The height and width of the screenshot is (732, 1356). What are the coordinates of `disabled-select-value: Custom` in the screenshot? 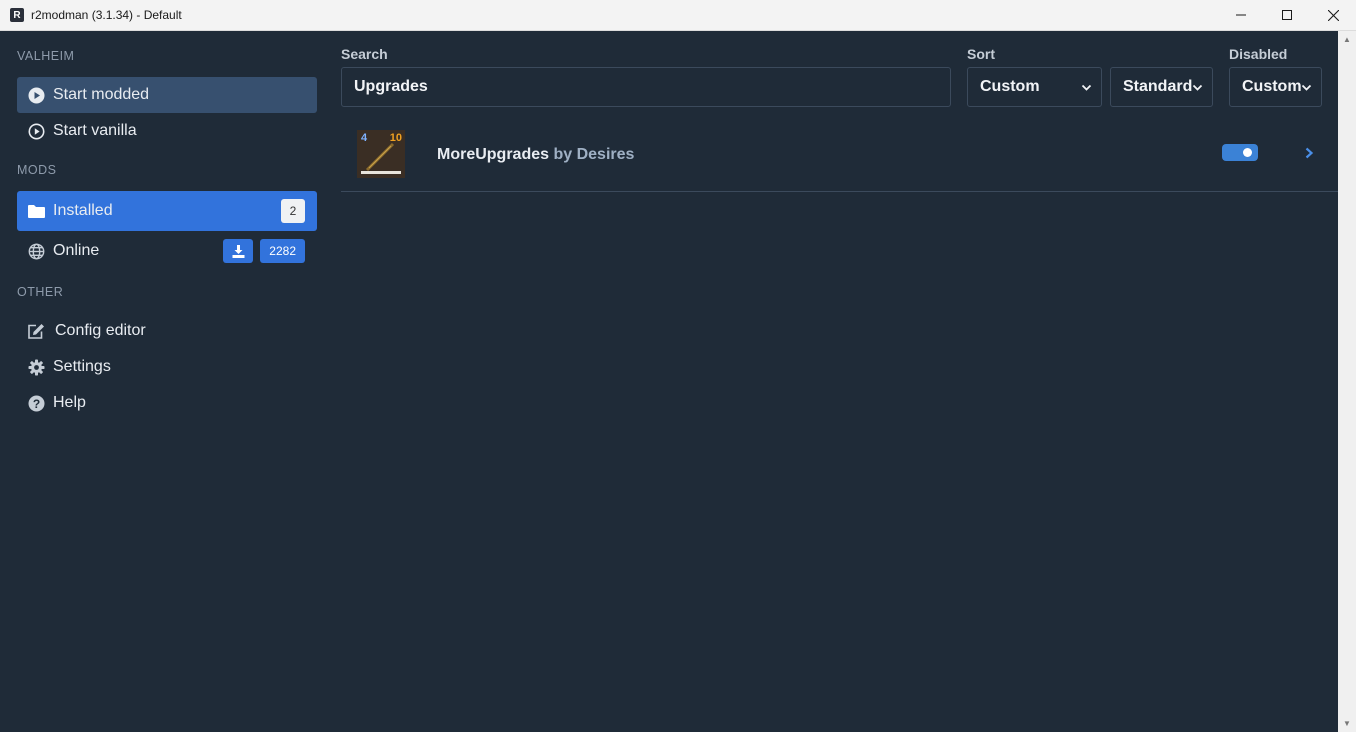 It's located at (1272, 86).